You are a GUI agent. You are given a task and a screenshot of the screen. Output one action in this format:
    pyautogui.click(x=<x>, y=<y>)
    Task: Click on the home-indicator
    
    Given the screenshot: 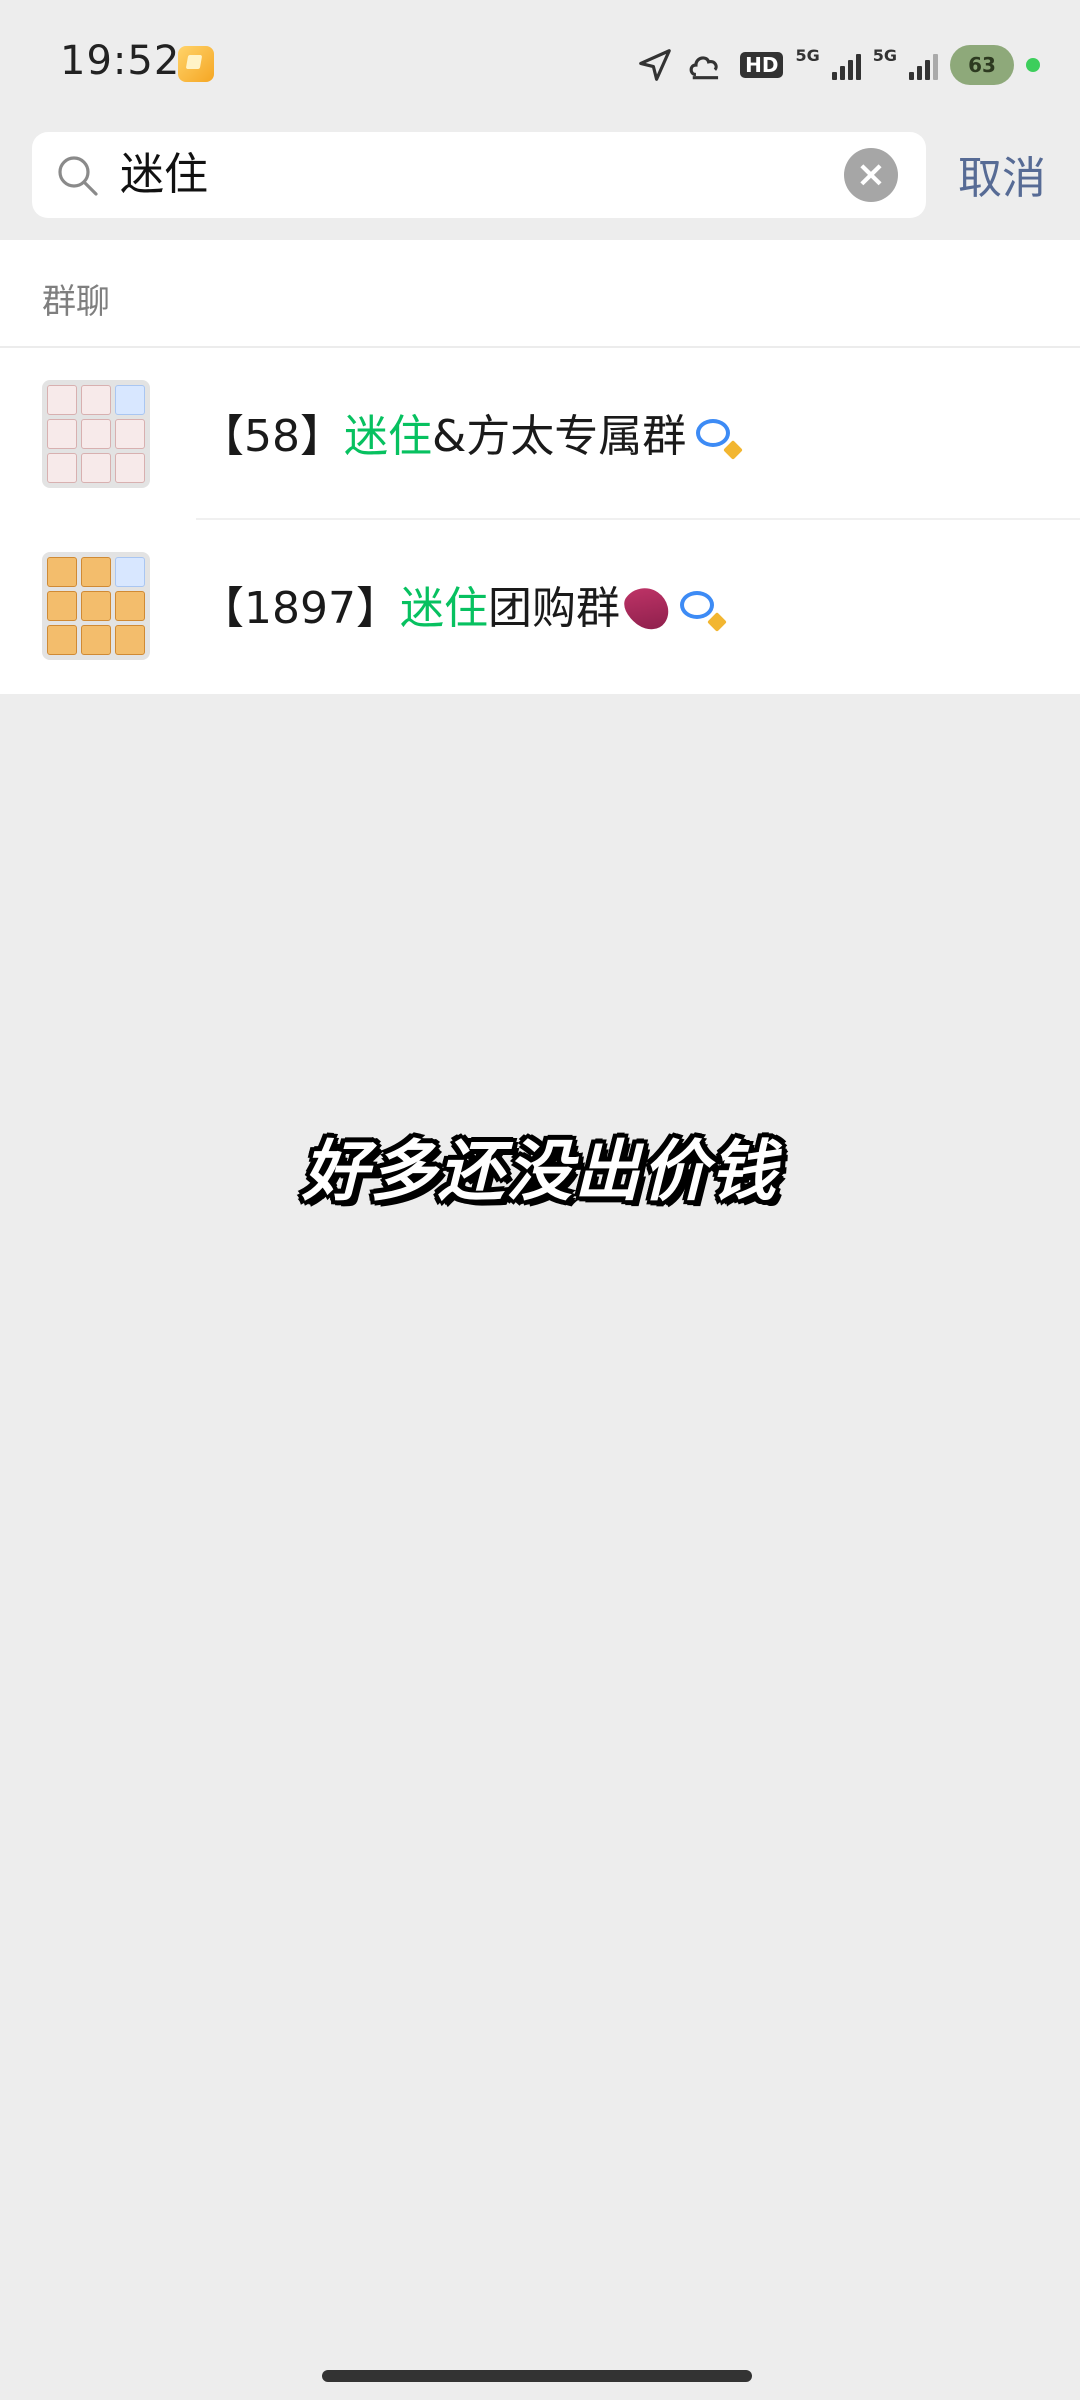 What is the action you would take?
    pyautogui.click(x=537, y=2376)
    